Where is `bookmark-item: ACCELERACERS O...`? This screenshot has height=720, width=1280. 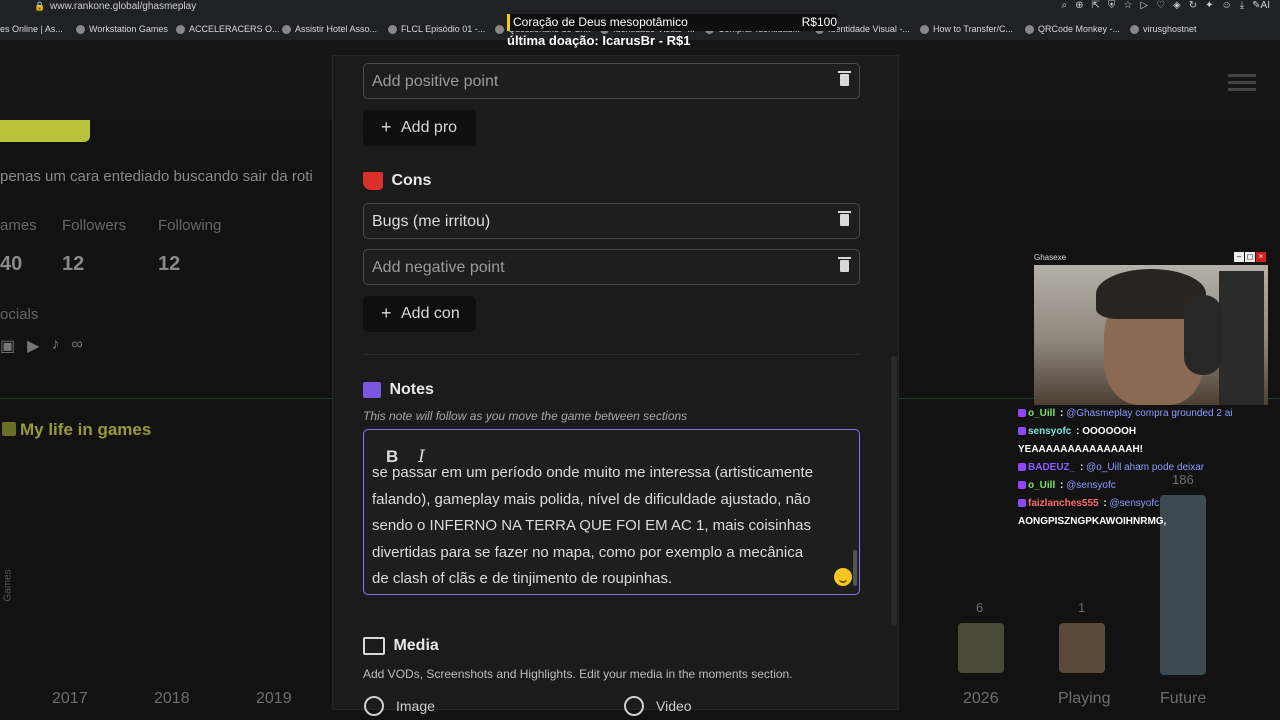
bookmark-item: ACCELERACERS O... is located at coordinates (228, 29).